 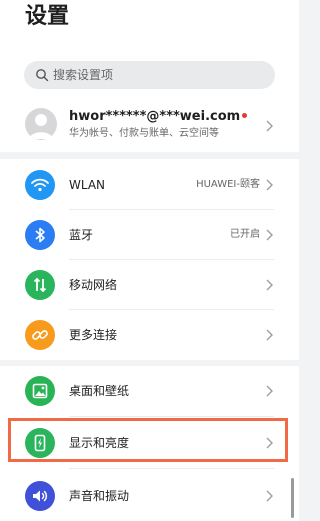 I want to click on scrollbar, so click(x=292, y=498).